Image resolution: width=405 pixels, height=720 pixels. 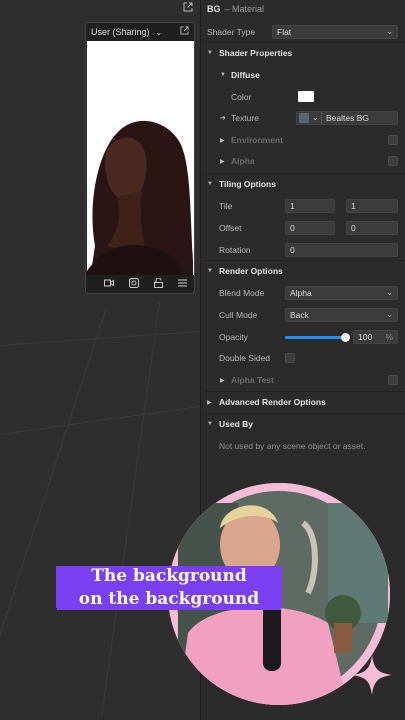 What do you see at coordinates (235, 250) in the screenshot?
I see `rotation-label: Rotation` at bounding box center [235, 250].